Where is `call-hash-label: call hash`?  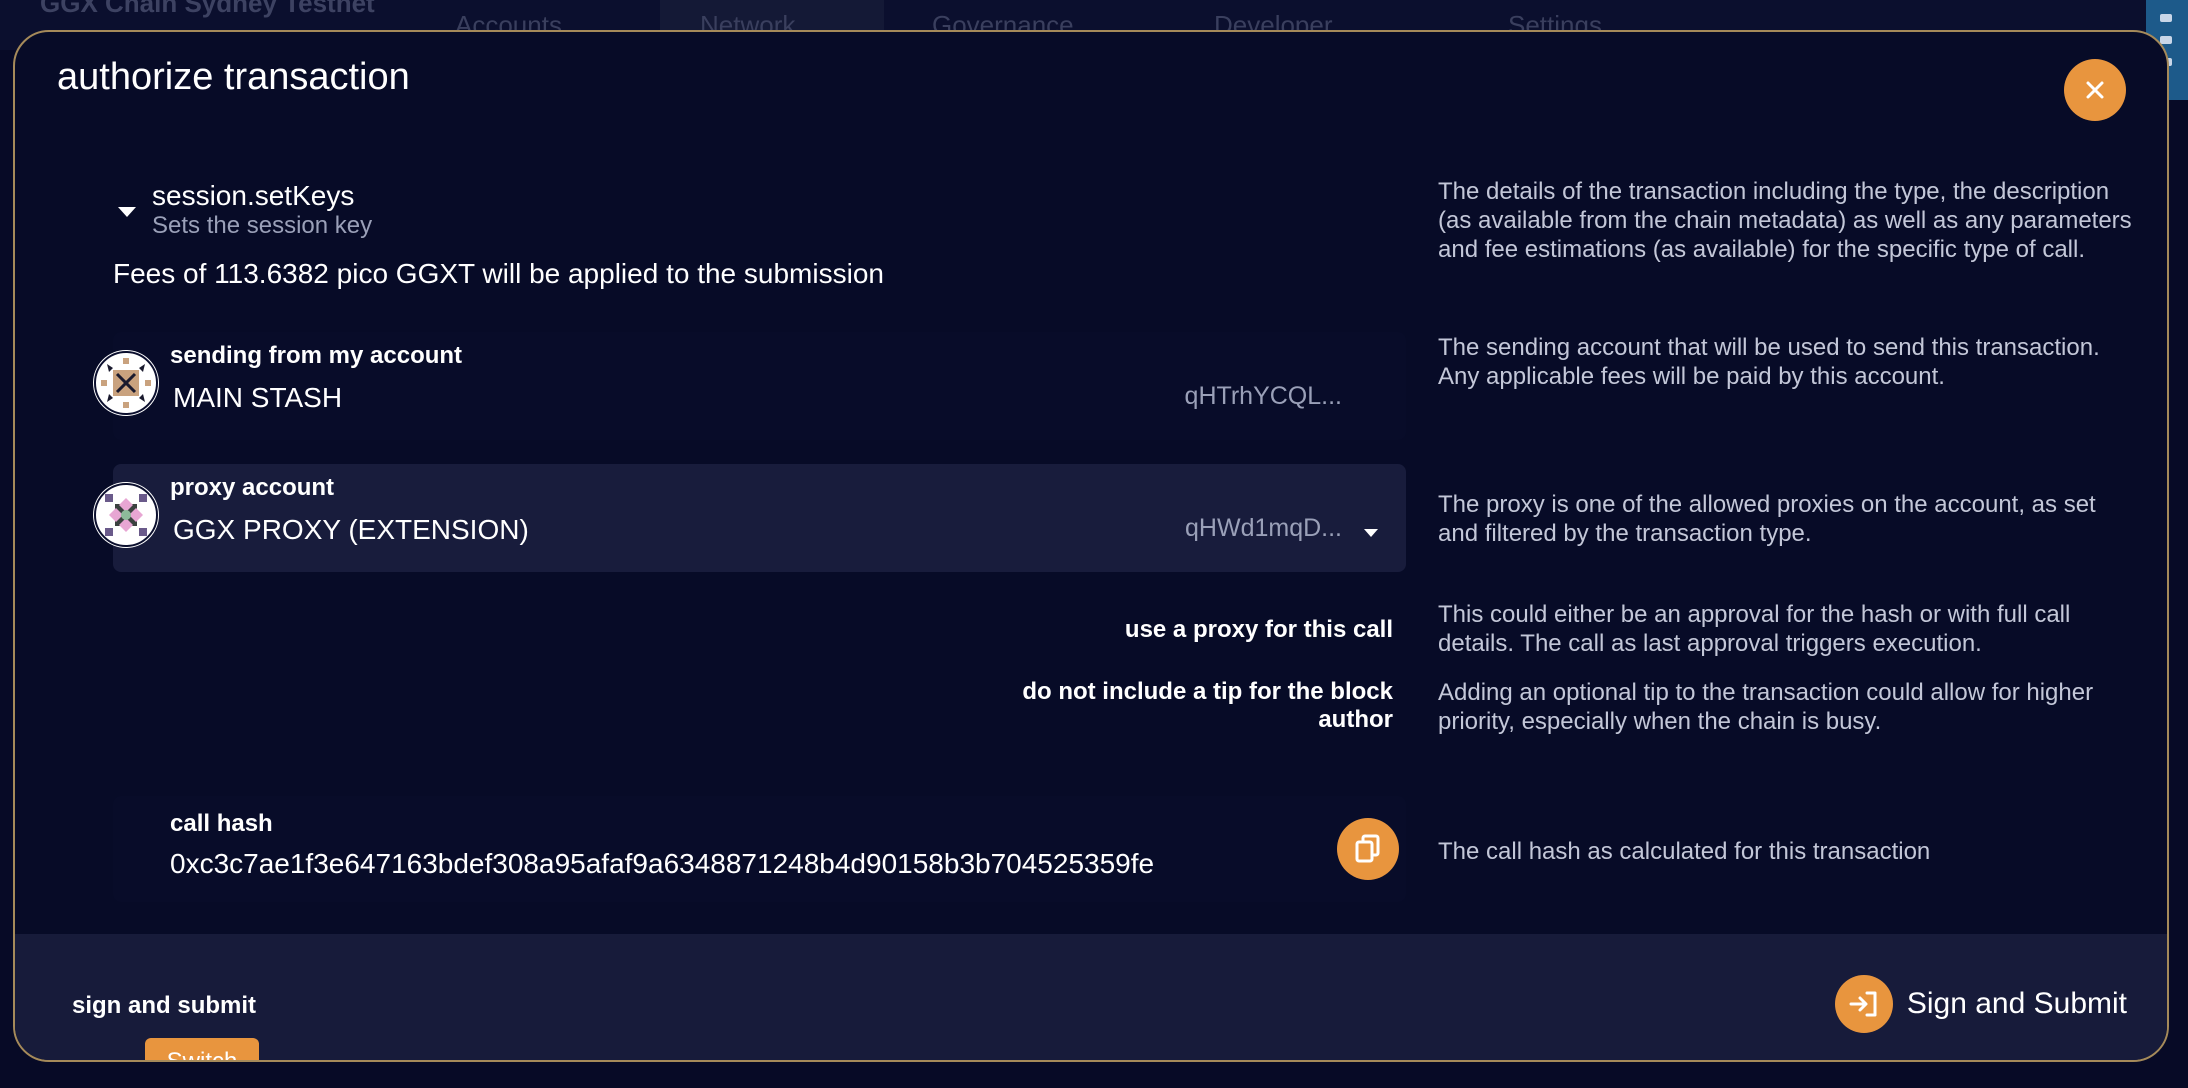
call-hash-label: call hash is located at coordinates (221, 823).